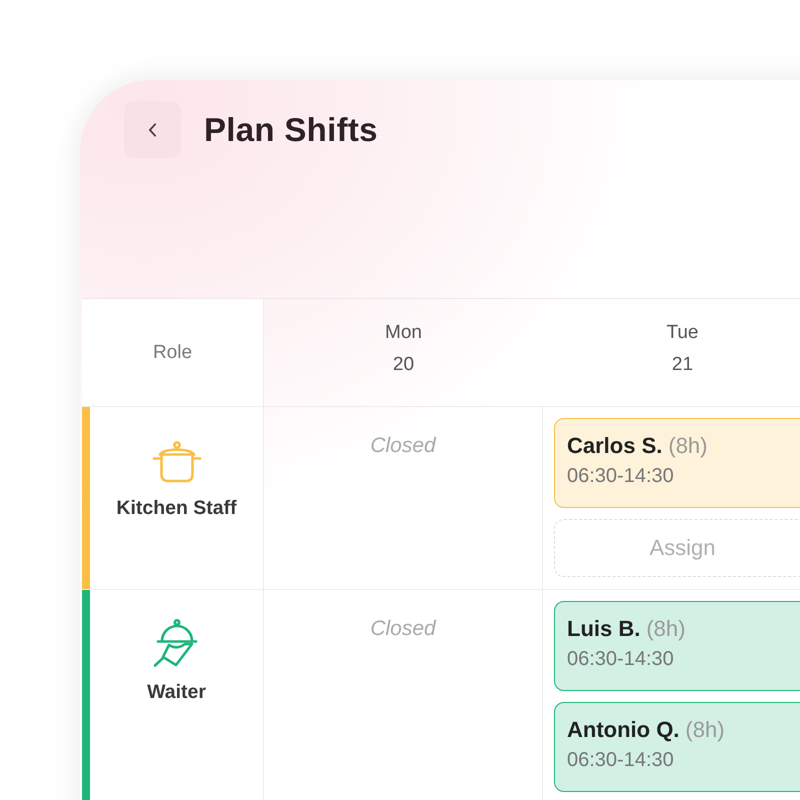  I want to click on day-name: Mon, so click(403, 333).